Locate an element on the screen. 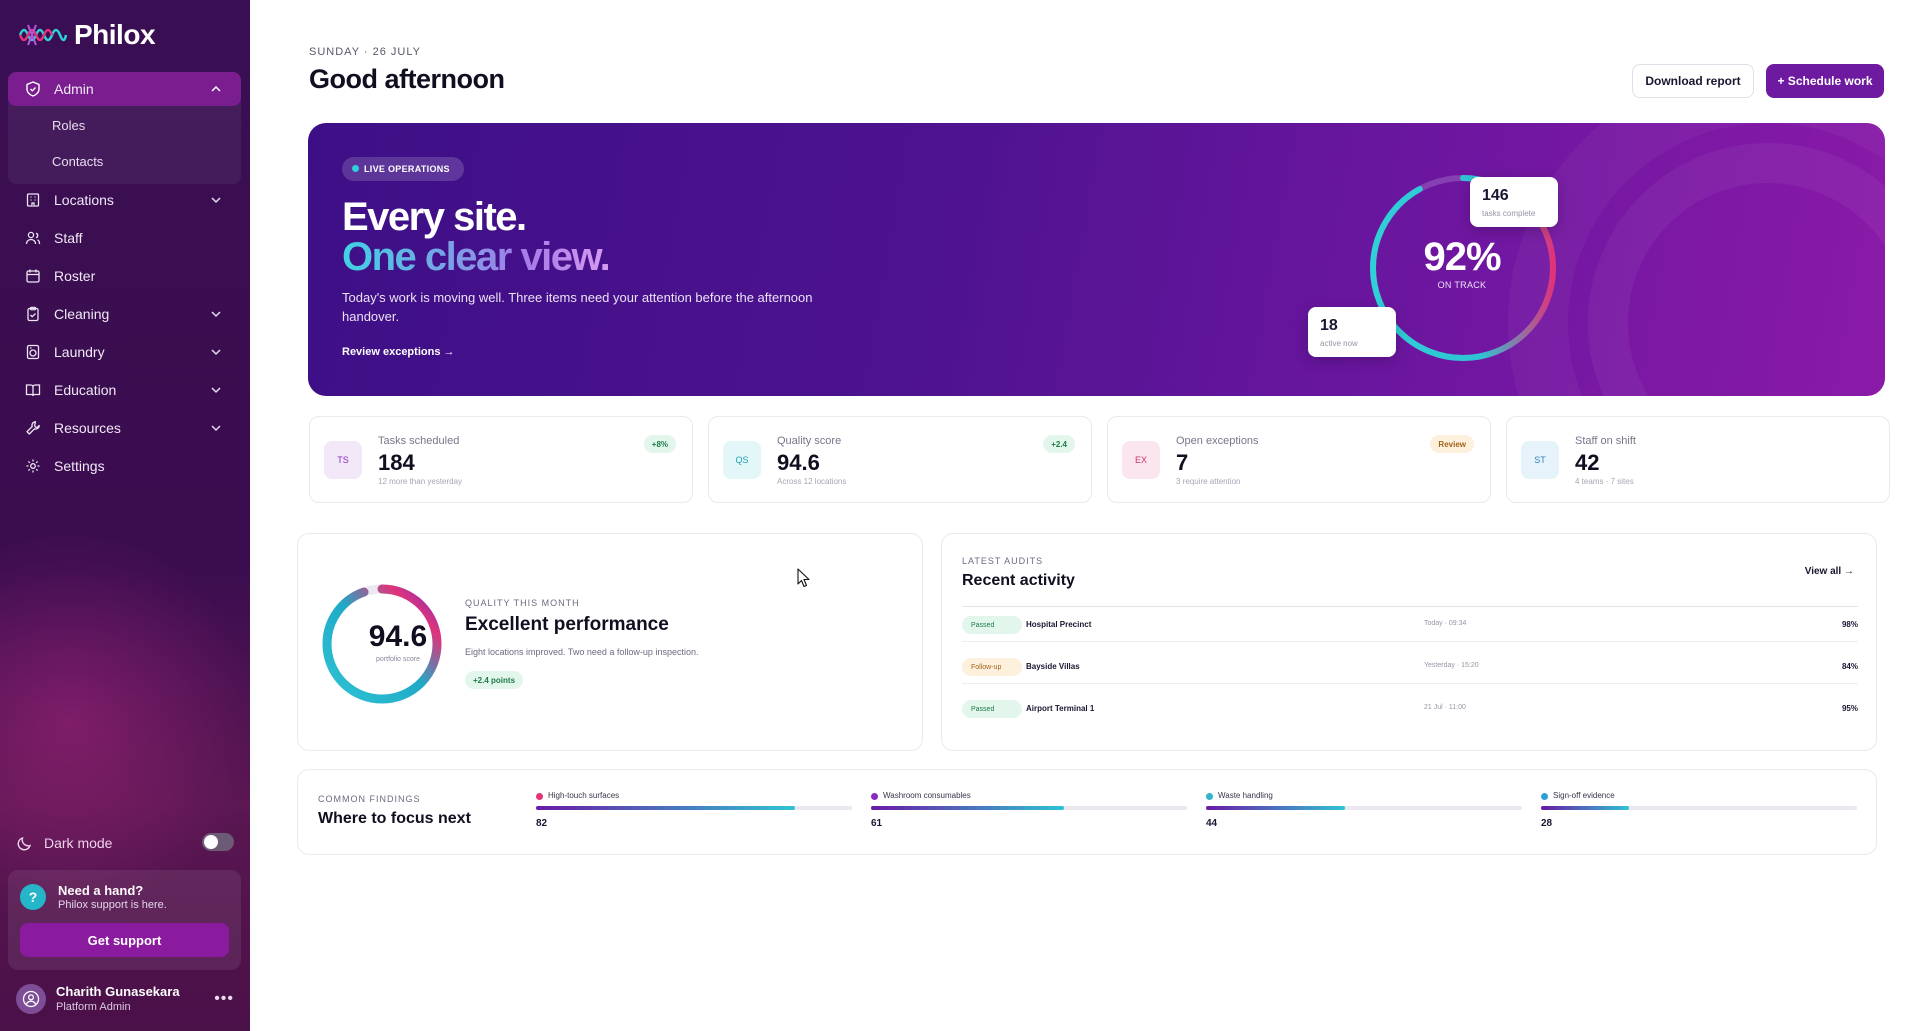 The image size is (1920, 1031). audit-time: Yesterday · 15:20 is located at coordinates (1451, 665).